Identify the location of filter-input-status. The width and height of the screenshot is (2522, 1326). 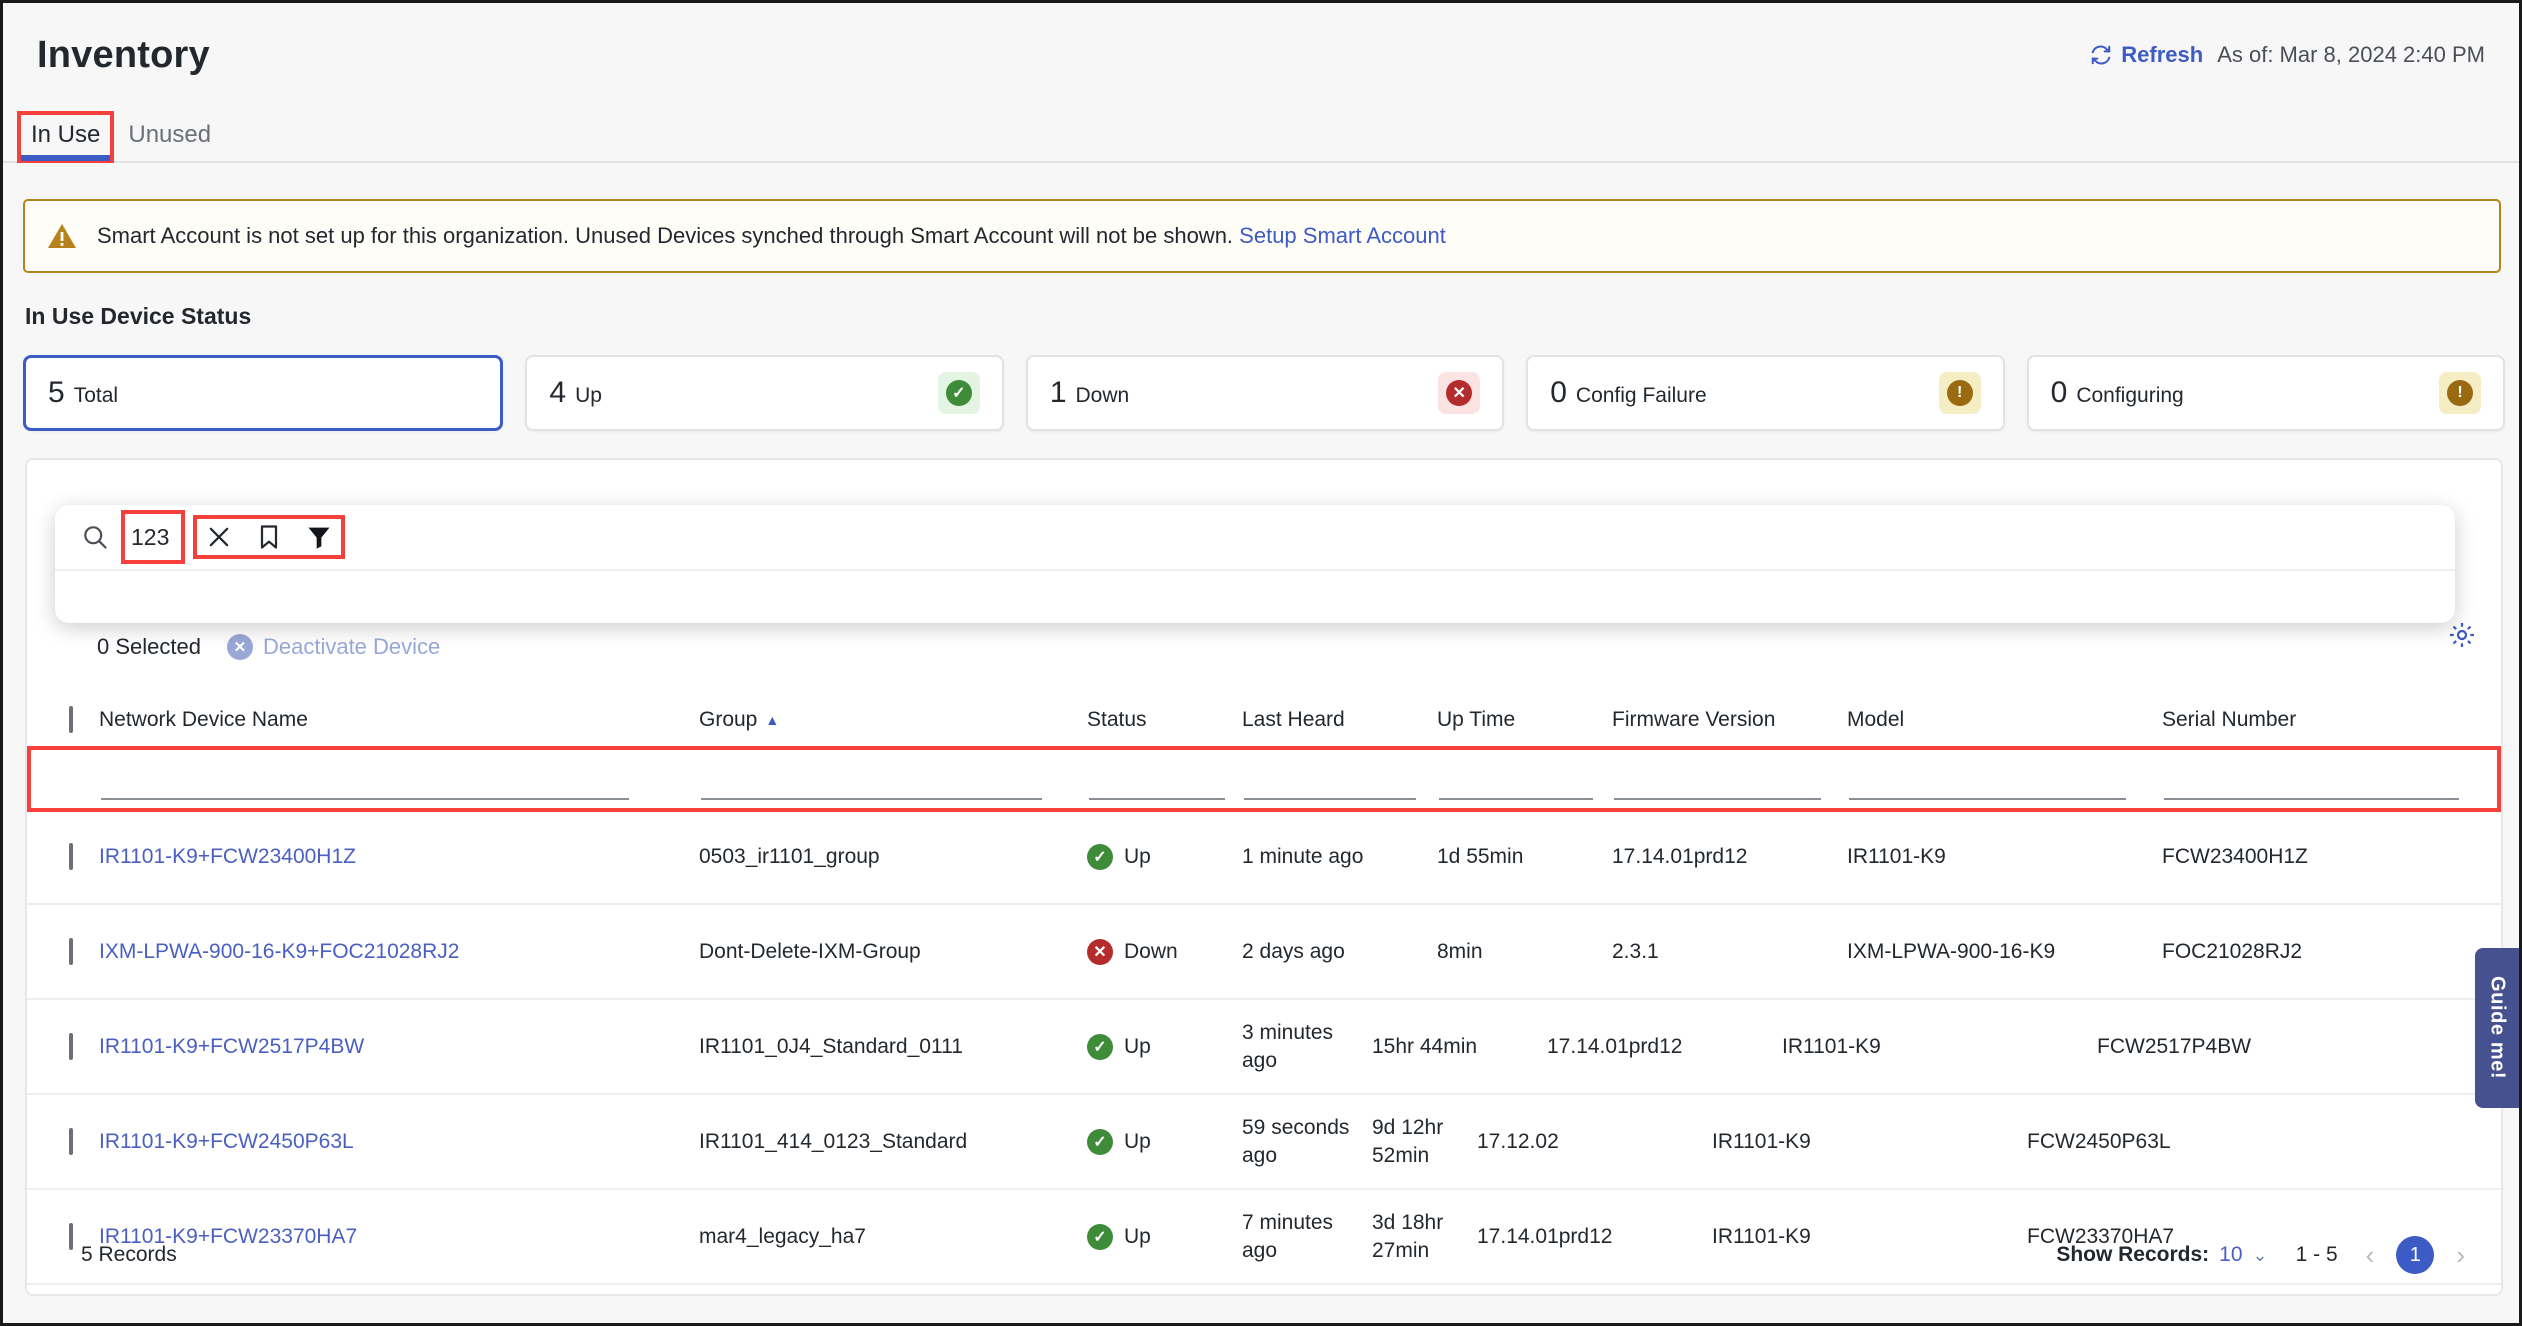
(1166, 779).